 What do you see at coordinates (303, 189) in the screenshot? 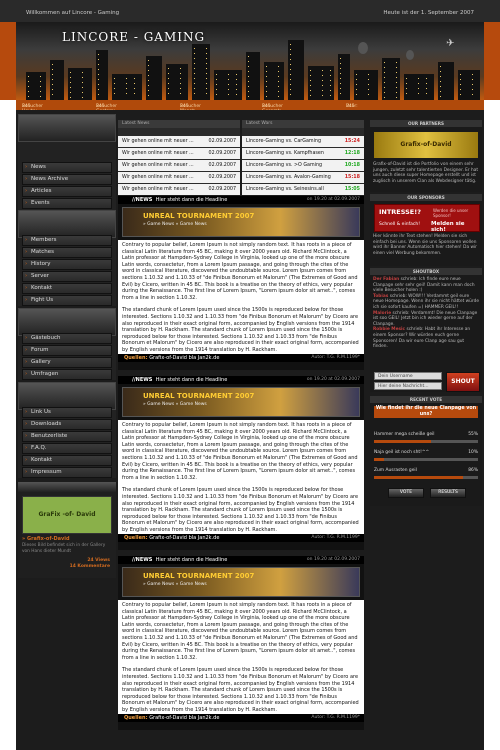
I see `war-row: Lincore-Gaming vs. Seinesins.all 15:05` at bounding box center [303, 189].